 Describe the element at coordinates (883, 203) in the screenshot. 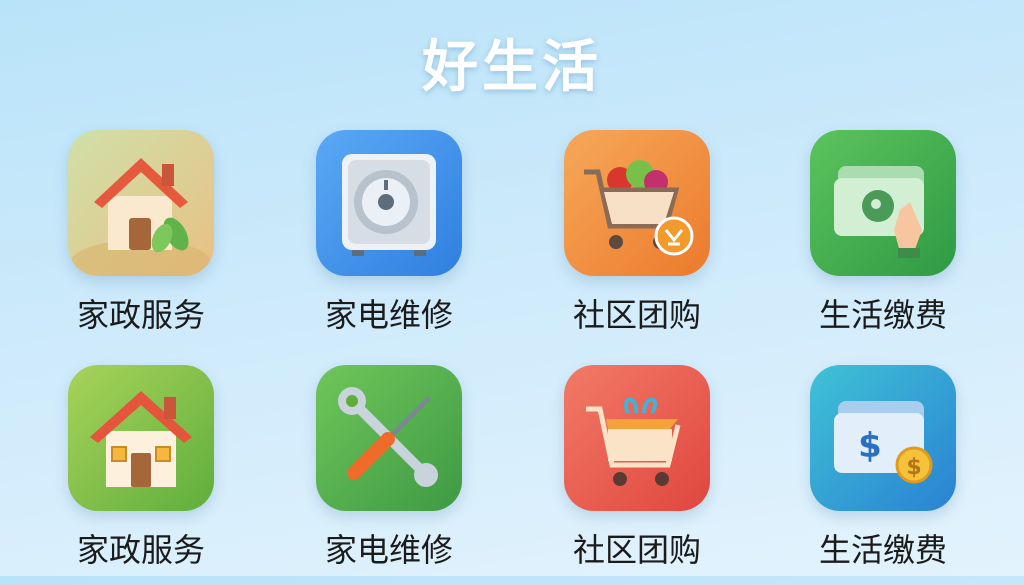

I see `money-card-icon` at that location.